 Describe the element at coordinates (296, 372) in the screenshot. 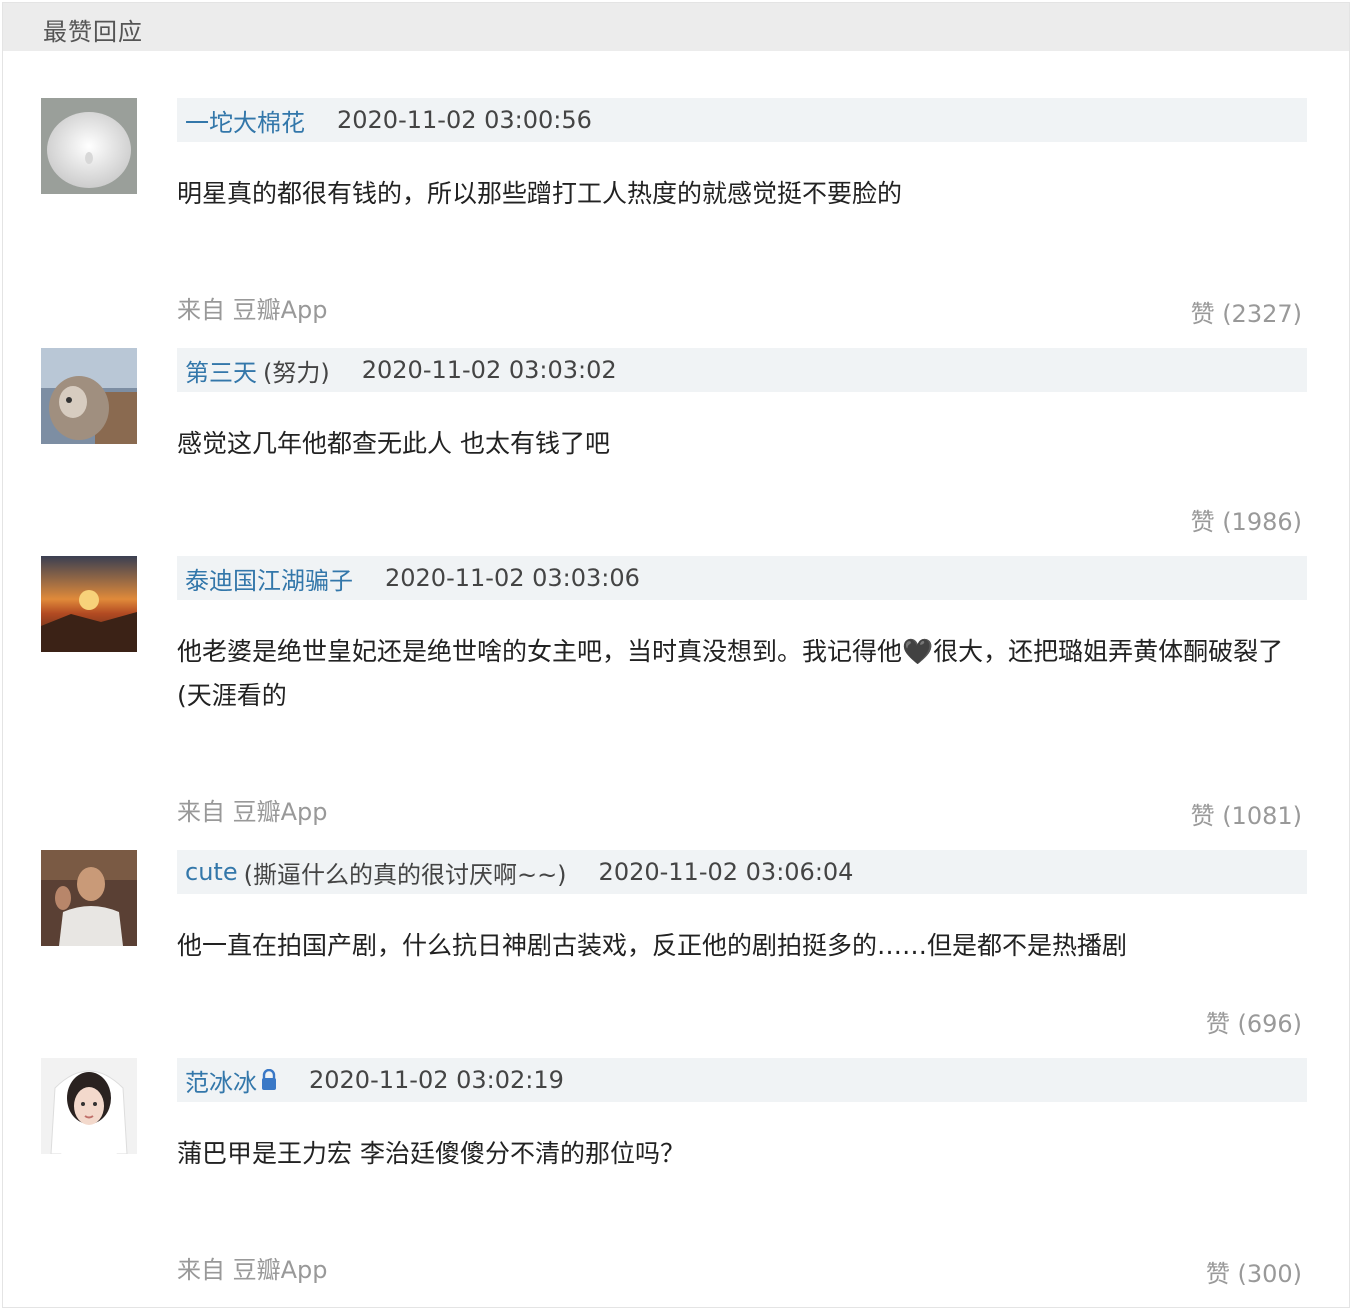

I see `user-signature: (努力)` at that location.